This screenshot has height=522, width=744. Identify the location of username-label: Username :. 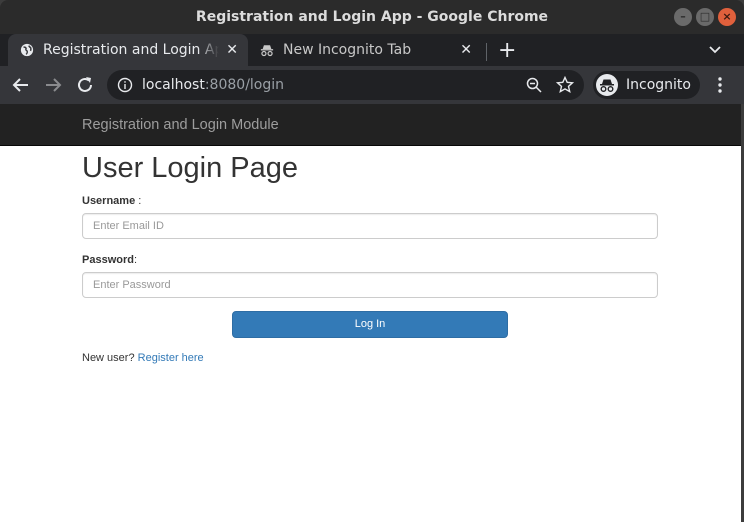
(111, 201).